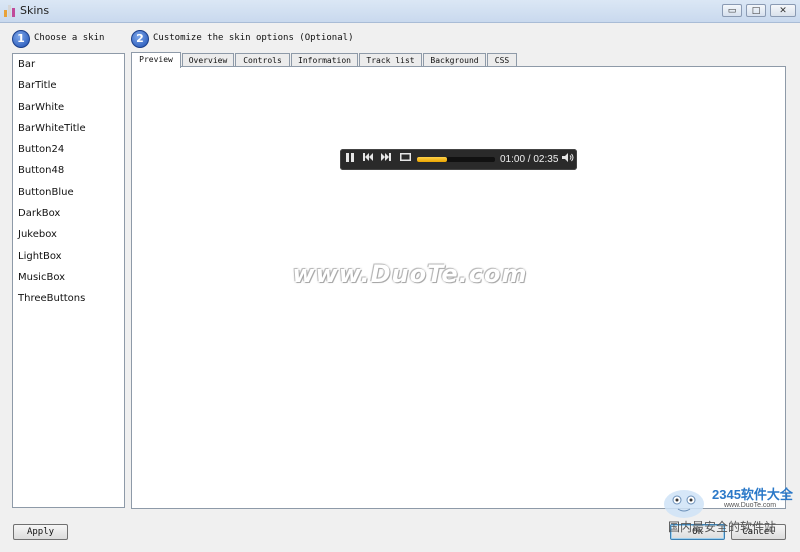  I want to click on minimize-button: ▭, so click(732, 10).